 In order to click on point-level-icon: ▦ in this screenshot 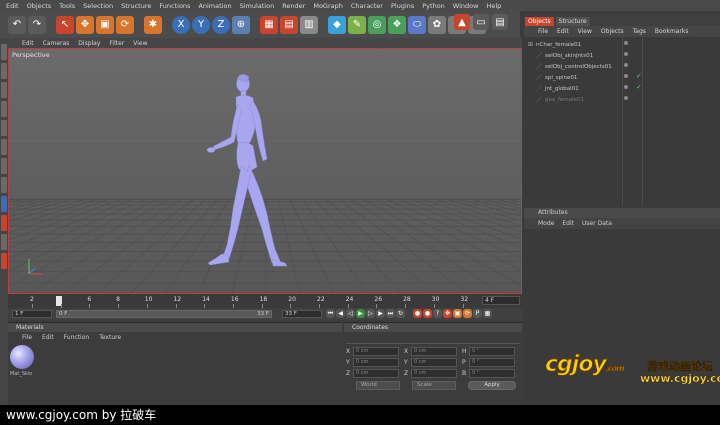, I will do `click(487, 313)`.